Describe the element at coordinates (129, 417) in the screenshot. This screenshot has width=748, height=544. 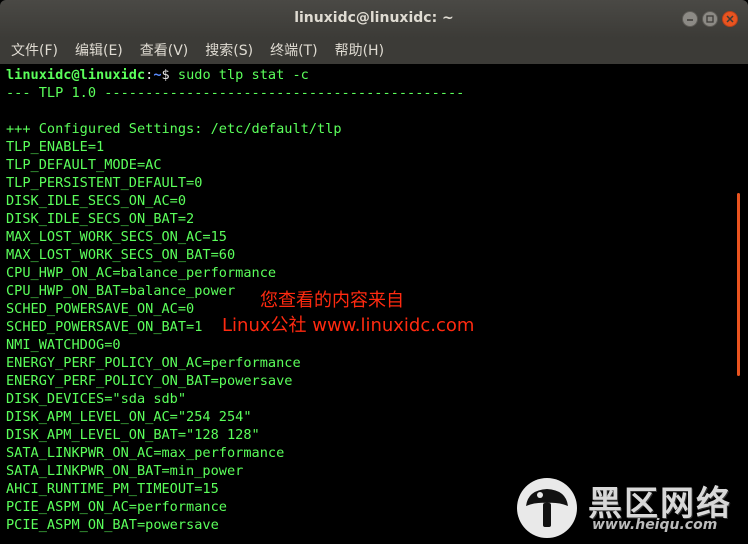
I see `output-line: DISK_APM_LEVEL_ON_AC="254 254"` at that location.